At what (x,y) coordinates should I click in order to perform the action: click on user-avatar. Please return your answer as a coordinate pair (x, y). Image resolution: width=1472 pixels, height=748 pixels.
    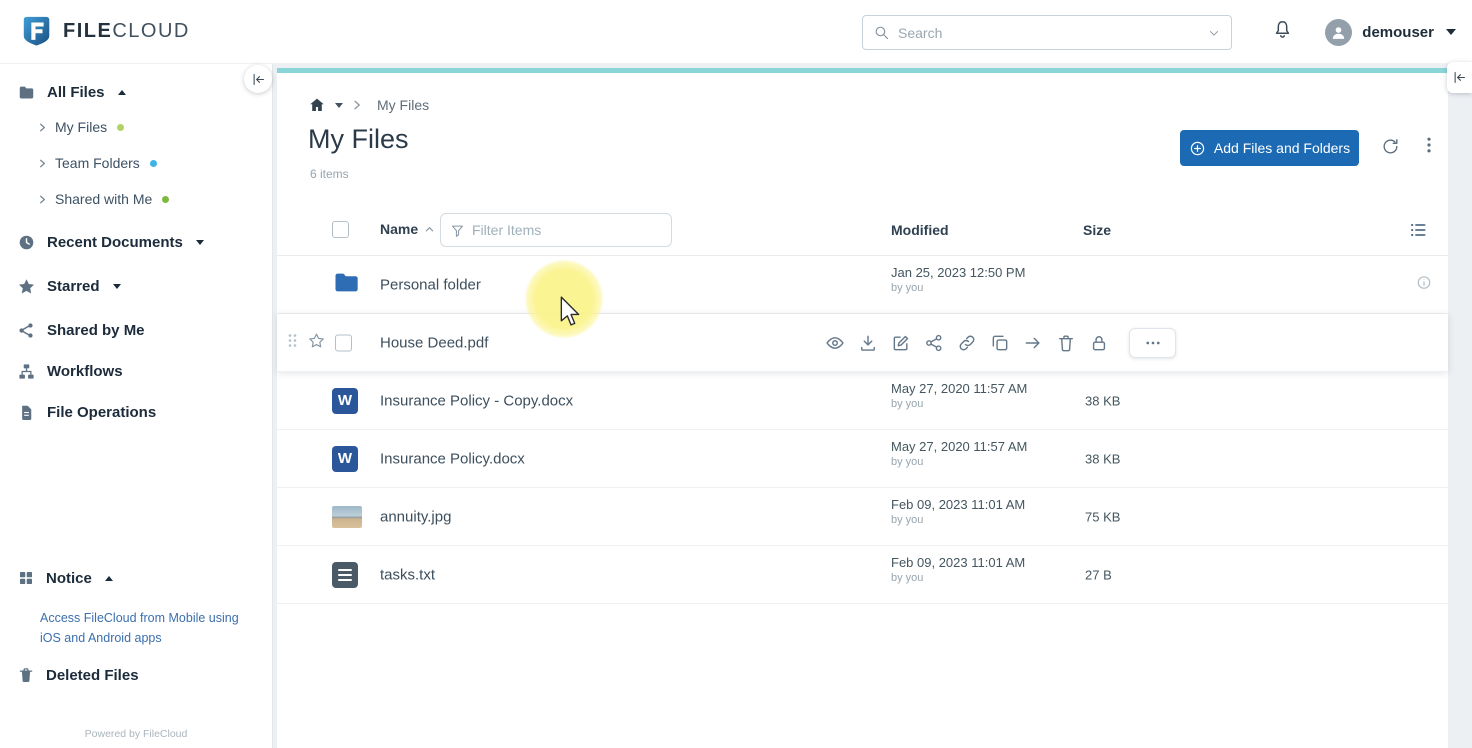
    Looking at the image, I should click on (1339, 32).